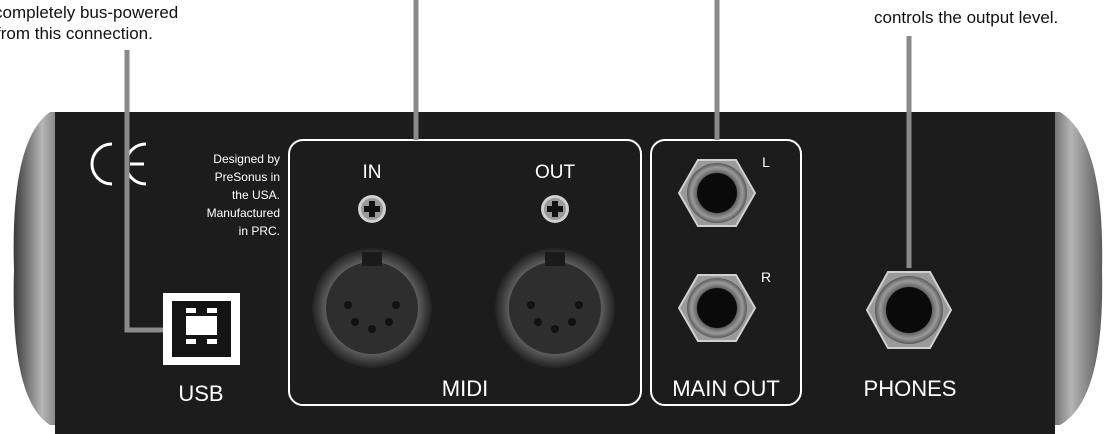 This screenshot has height=434, width=1107. What do you see at coordinates (555, 308) in the screenshot?
I see `midi-out-connector` at bounding box center [555, 308].